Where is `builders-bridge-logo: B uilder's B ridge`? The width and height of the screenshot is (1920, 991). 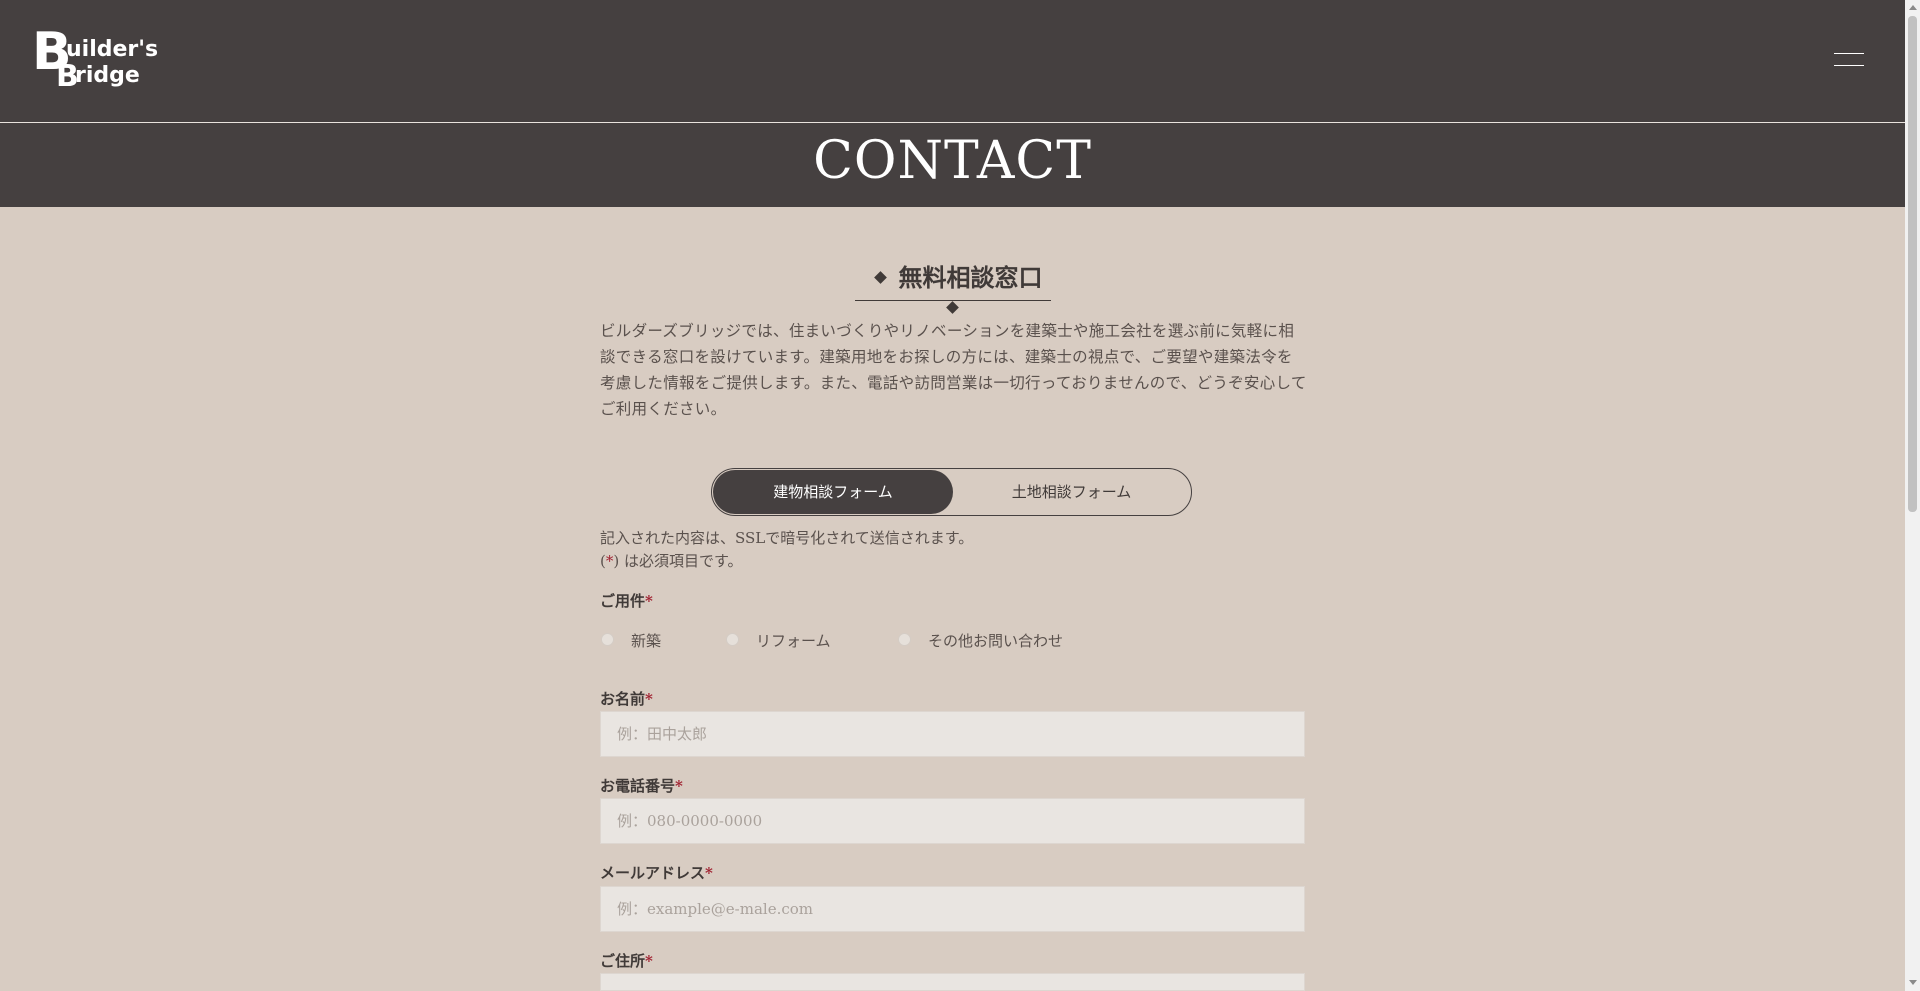 builders-bridge-logo: B uilder's B ridge is located at coordinates (97, 59).